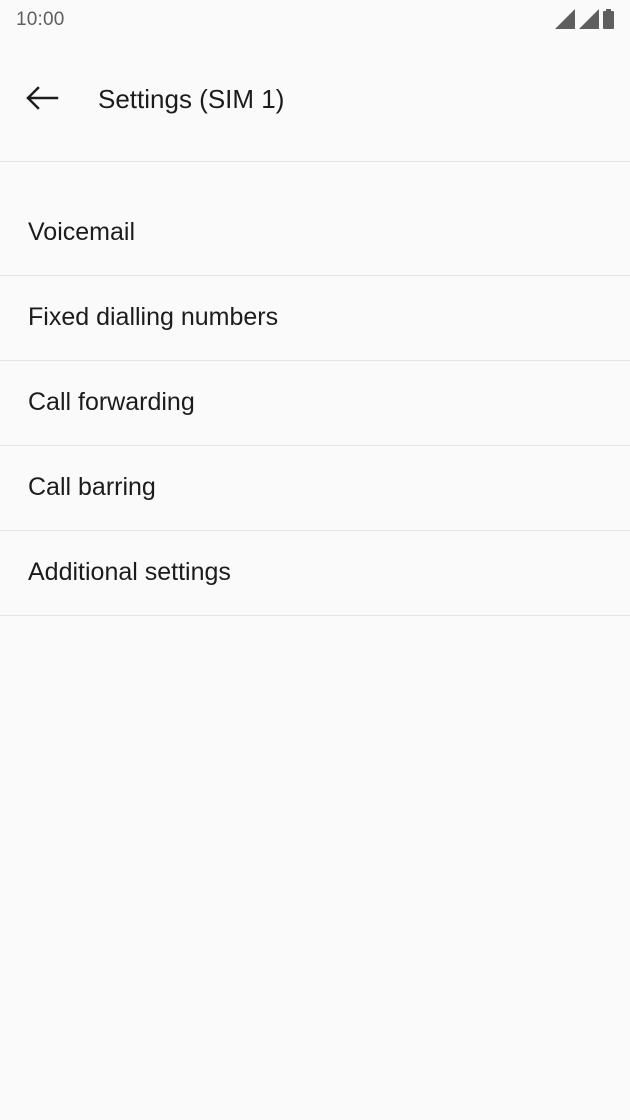 The image size is (630, 1120). Describe the element at coordinates (315, 100) in the screenshot. I see `toolbar: Settings (SIM 1)` at that location.